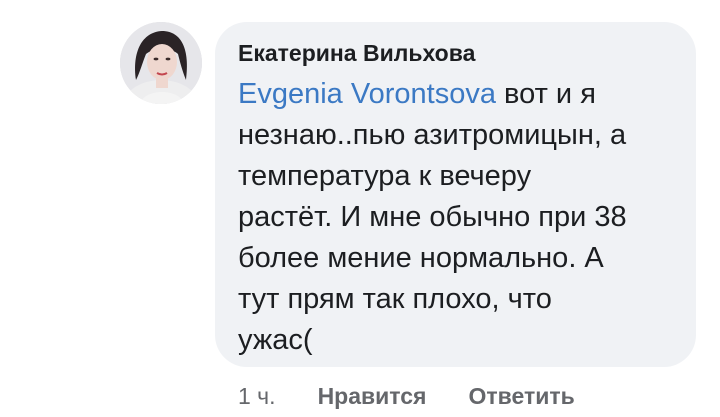  Describe the element at coordinates (372, 396) in the screenshot. I see `like-button: Нравится` at that location.